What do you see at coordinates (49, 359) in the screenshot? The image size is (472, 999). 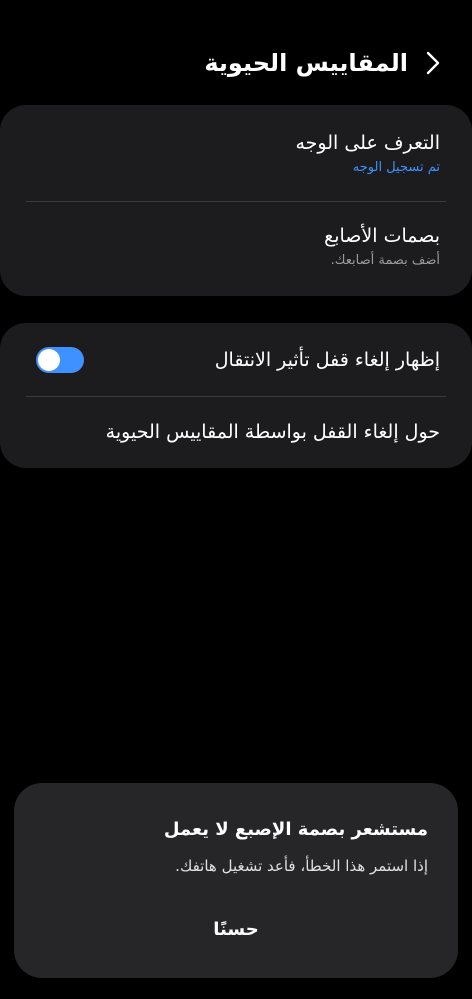 I see `toggle-knob` at bounding box center [49, 359].